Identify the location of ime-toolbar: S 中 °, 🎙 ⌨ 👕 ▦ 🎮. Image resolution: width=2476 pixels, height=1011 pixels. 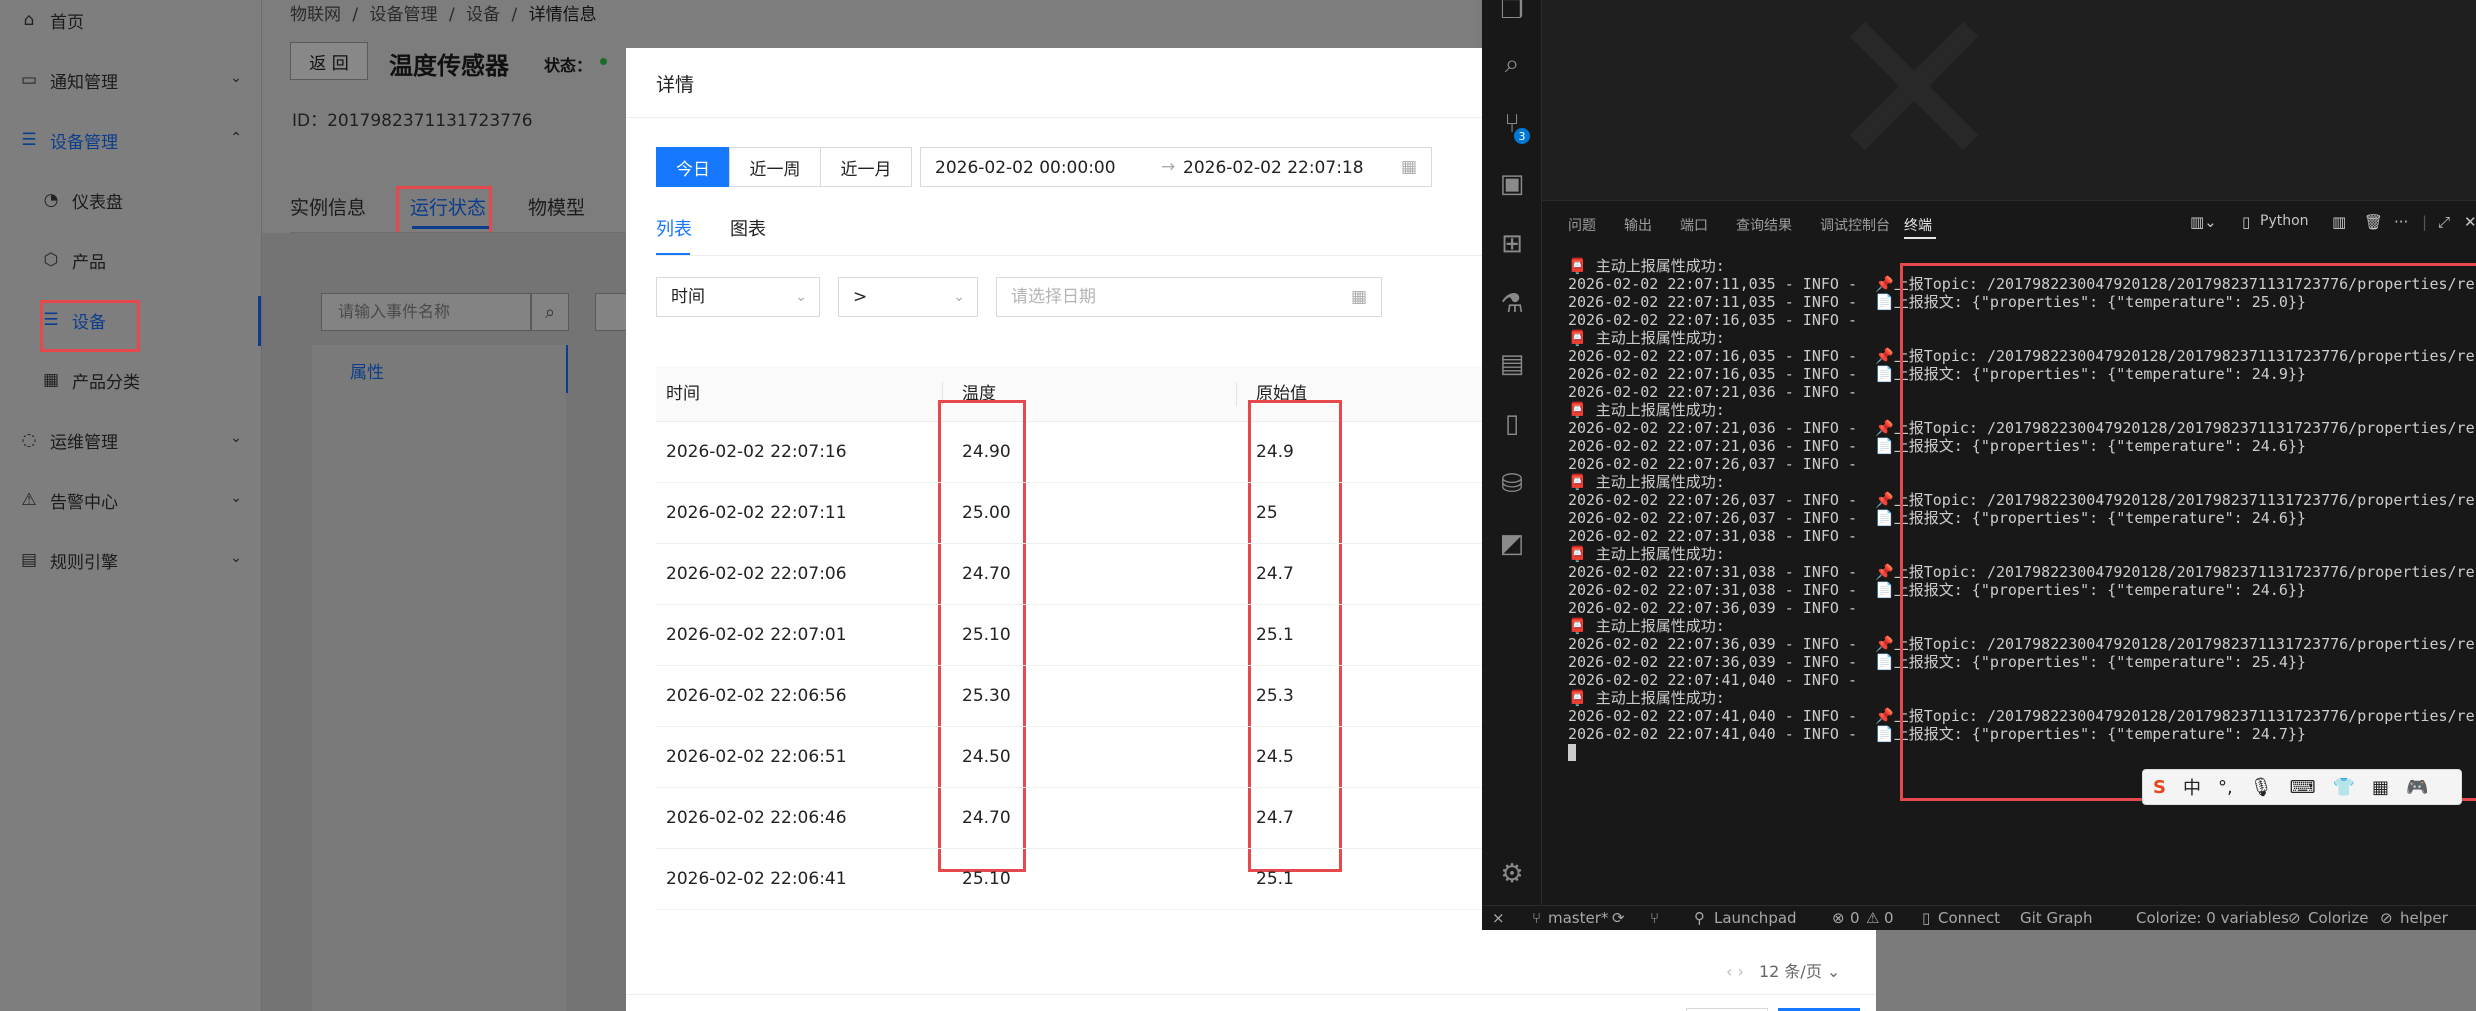
(2302, 787).